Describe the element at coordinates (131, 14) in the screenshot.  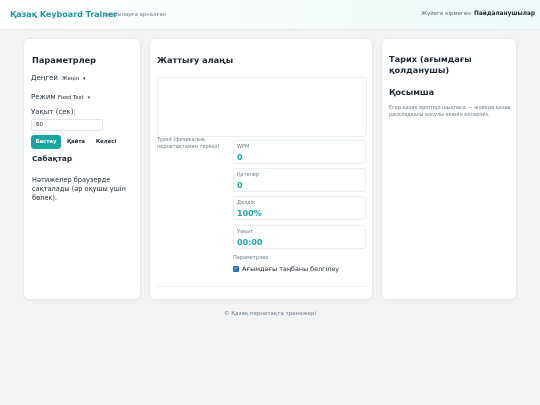
I see `app-tagline: — оқушыларға арналған` at that location.